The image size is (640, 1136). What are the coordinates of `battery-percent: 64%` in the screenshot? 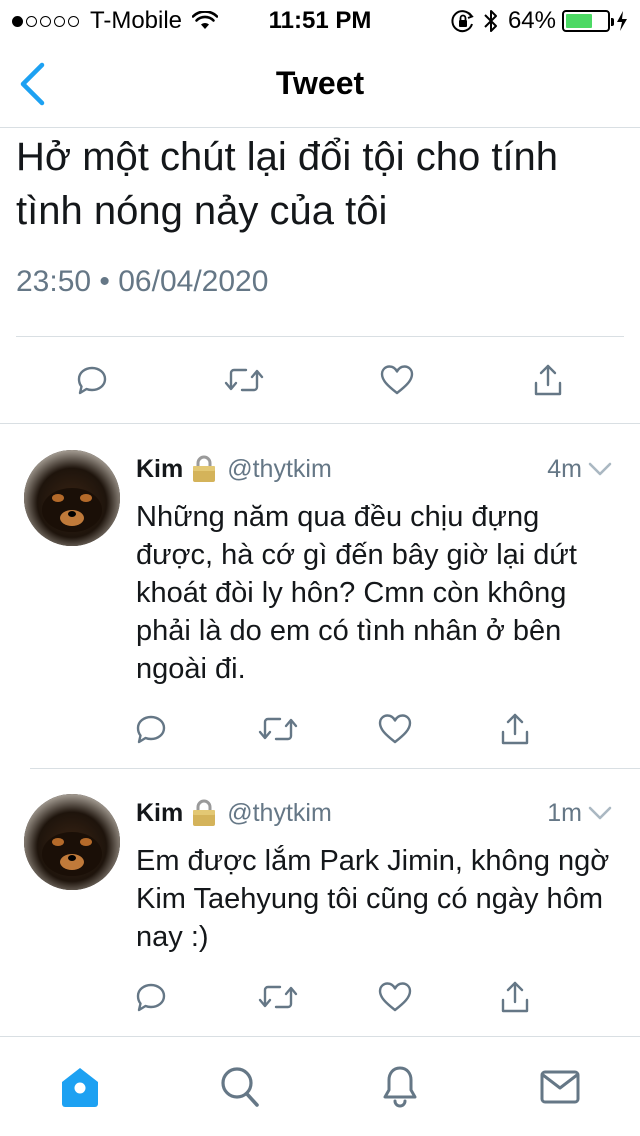 It's located at (531, 20).